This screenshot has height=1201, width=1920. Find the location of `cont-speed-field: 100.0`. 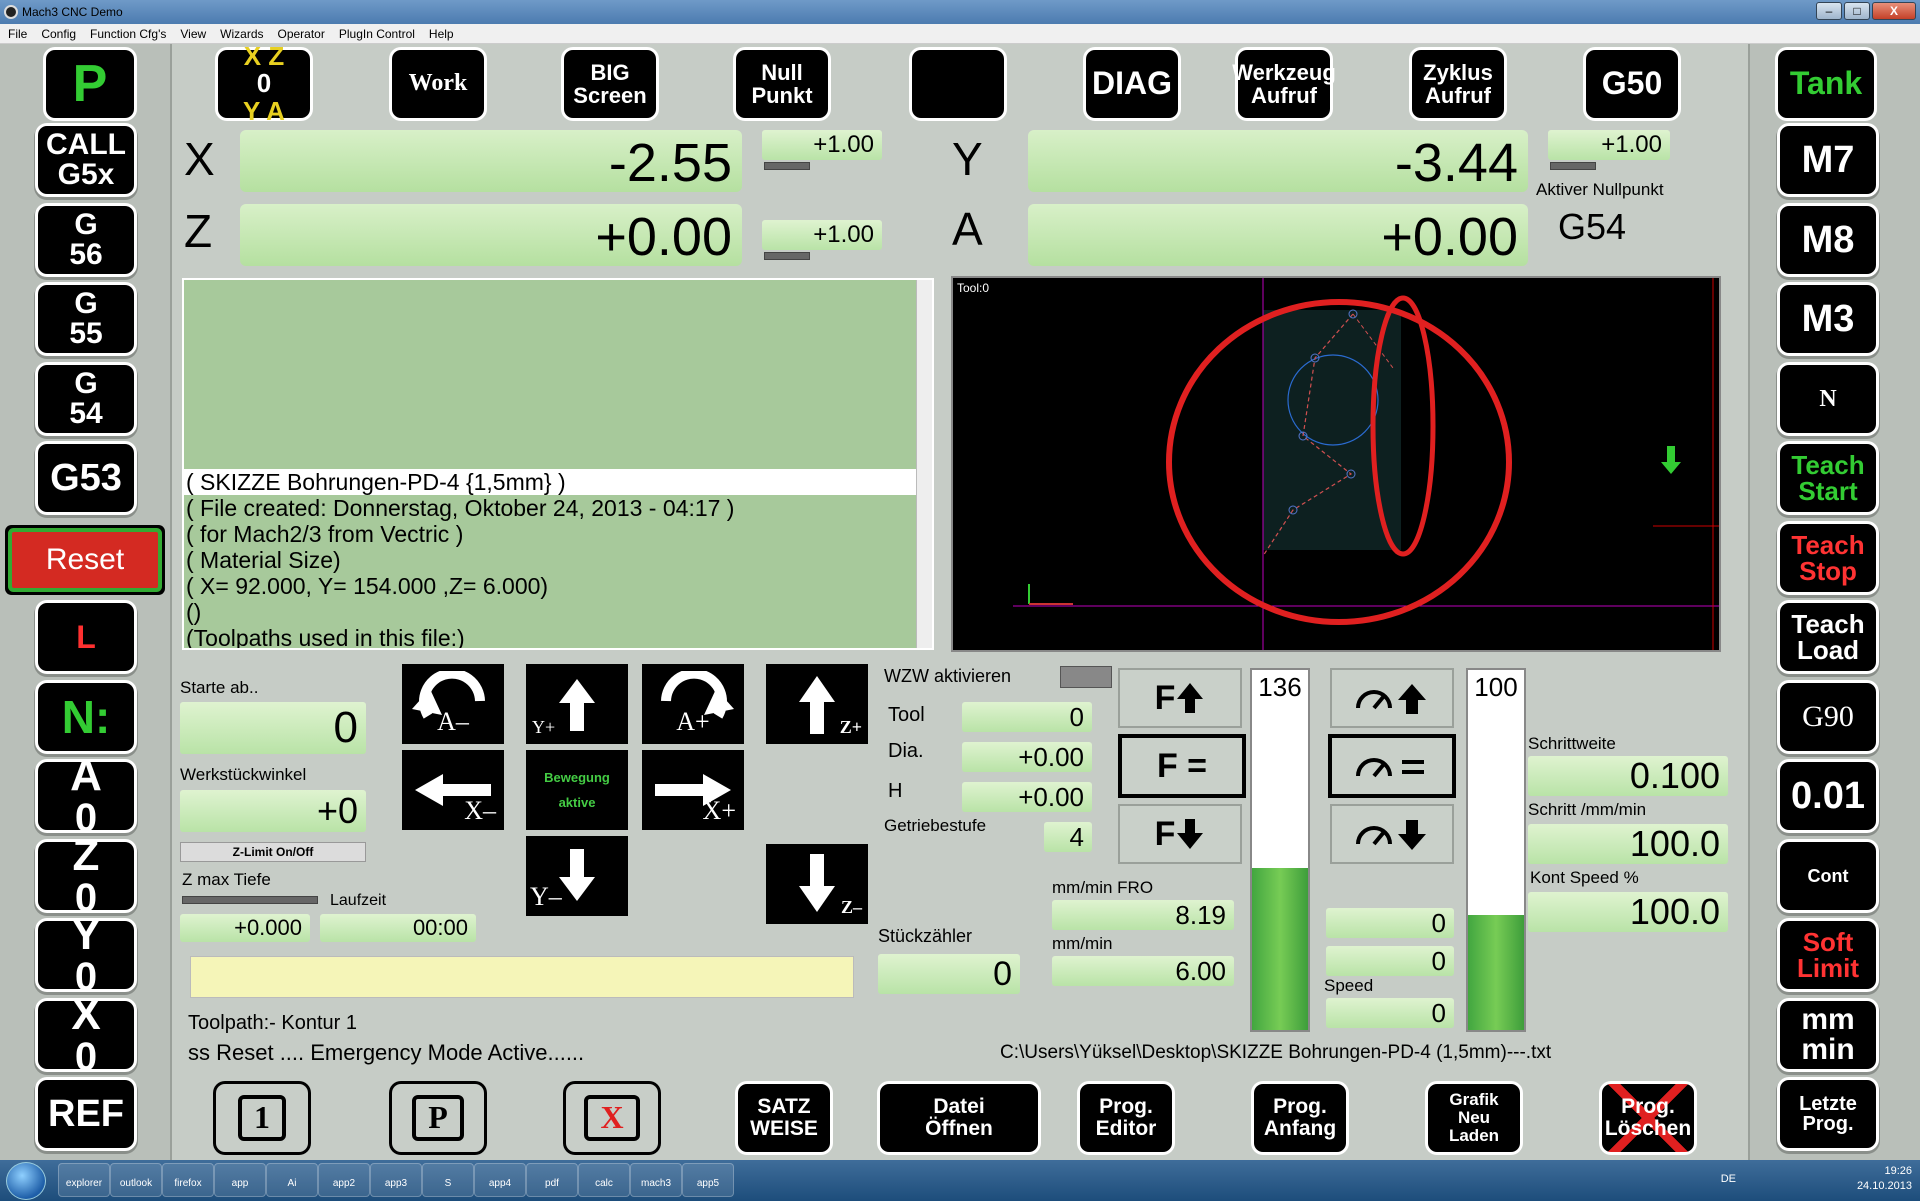

cont-speed-field: 100.0 is located at coordinates (1628, 912).